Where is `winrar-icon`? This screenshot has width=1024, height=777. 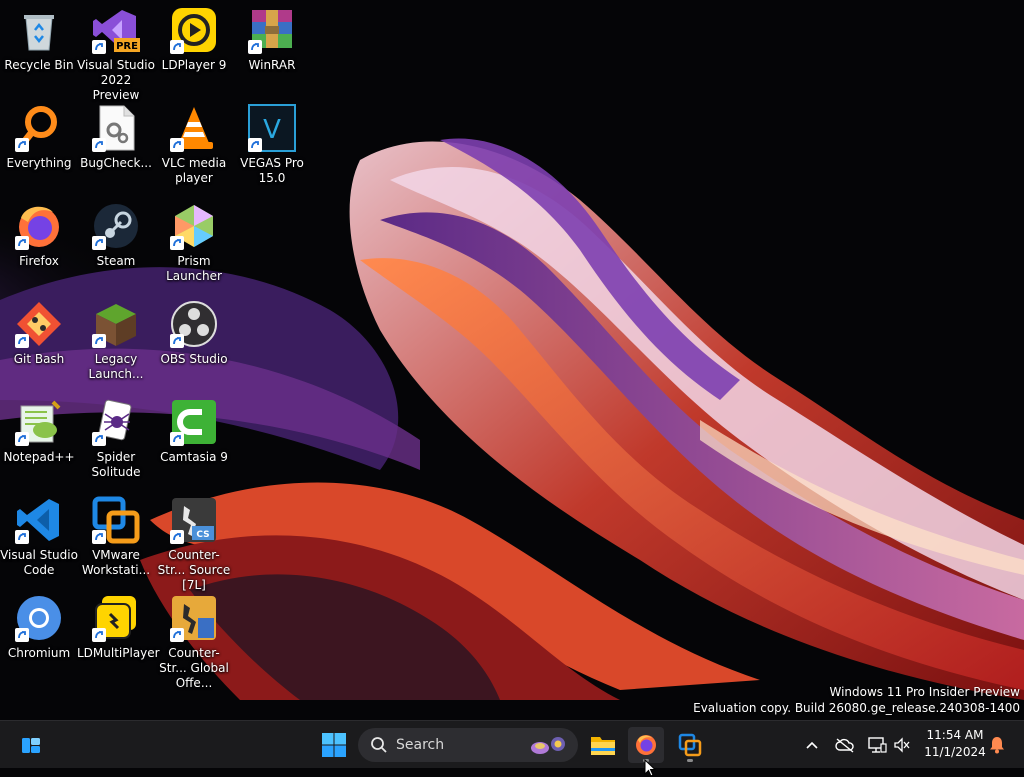
winrar-icon is located at coordinates (272, 30).